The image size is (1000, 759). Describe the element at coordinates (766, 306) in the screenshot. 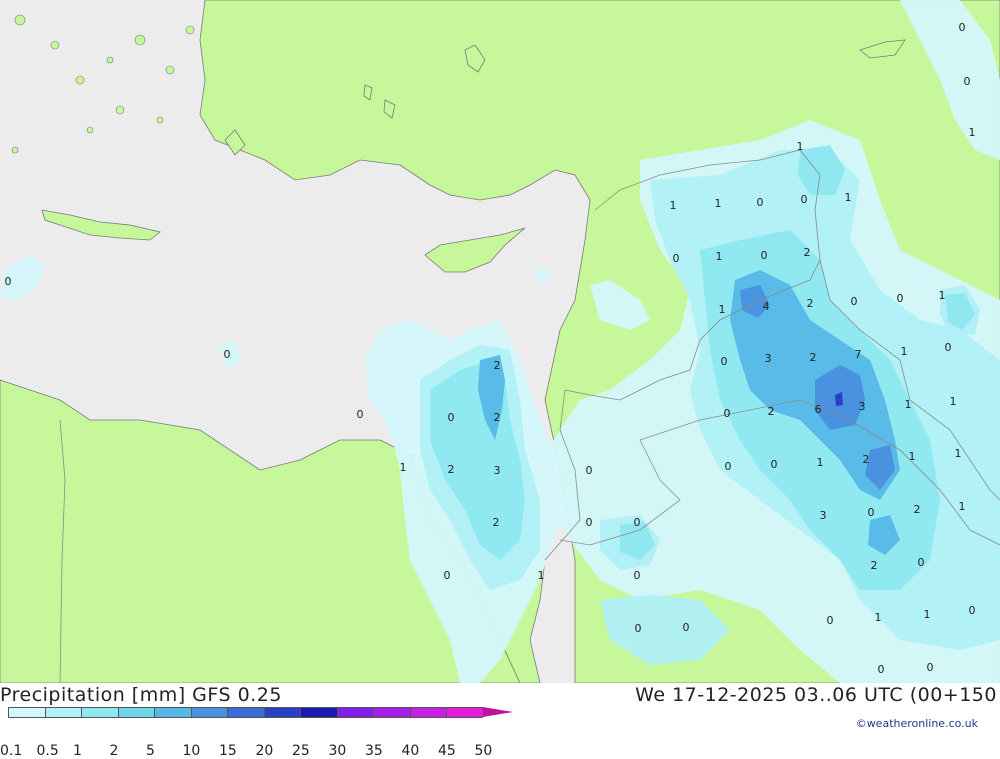

I see `precip-value-label: 4` at that location.